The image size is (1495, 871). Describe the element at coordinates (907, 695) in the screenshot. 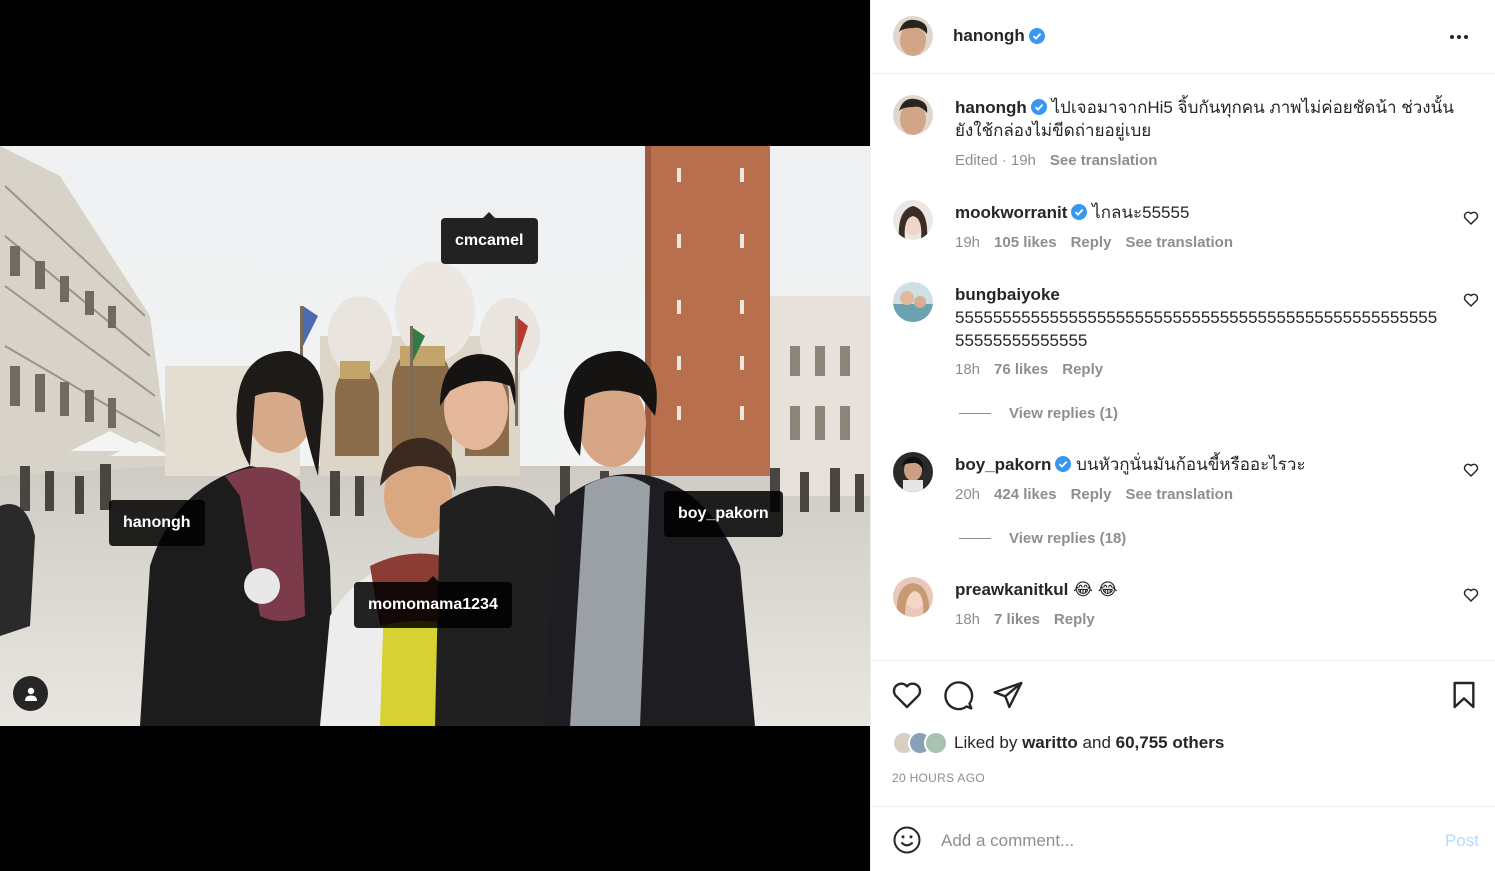

I see `like-heart-icon` at that location.